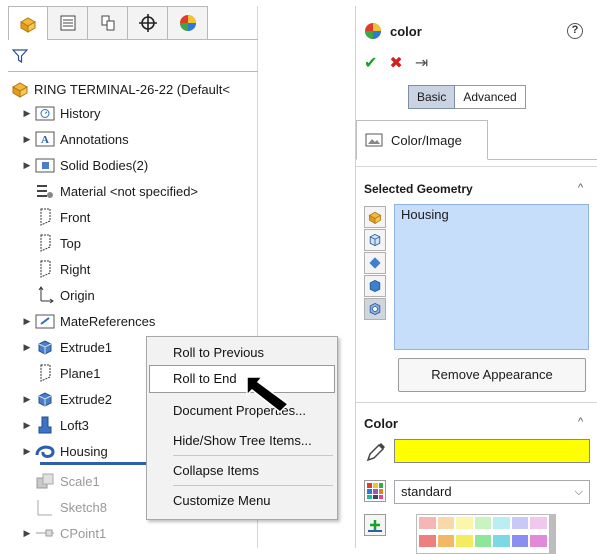  What do you see at coordinates (54, 425) in the screenshot?
I see `tree-item-loft3: ▶ Loft3` at bounding box center [54, 425].